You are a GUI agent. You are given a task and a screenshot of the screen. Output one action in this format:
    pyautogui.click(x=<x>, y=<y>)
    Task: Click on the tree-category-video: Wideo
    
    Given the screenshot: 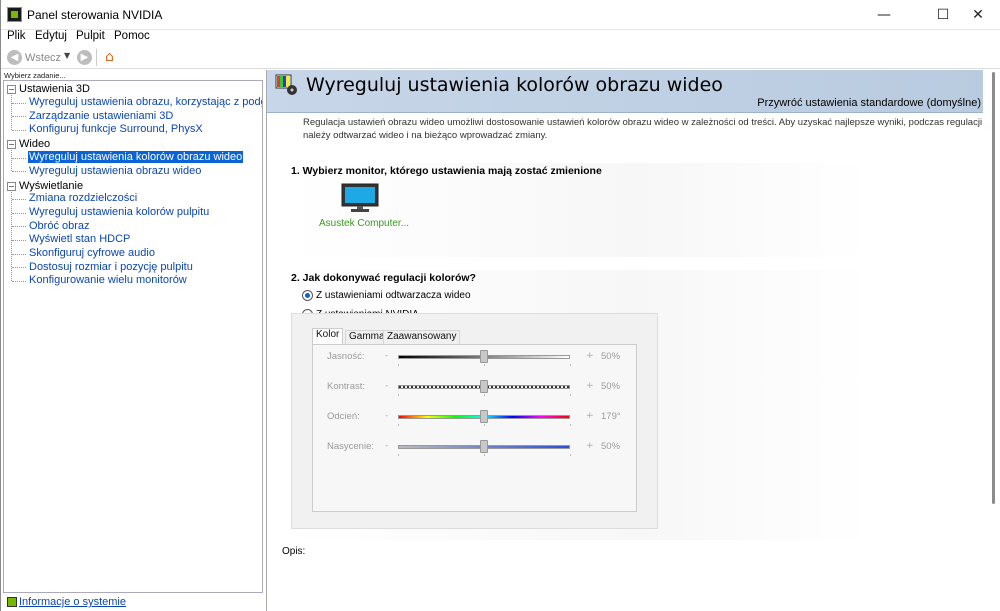 What is the action you would take?
    pyautogui.click(x=34, y=144)
    